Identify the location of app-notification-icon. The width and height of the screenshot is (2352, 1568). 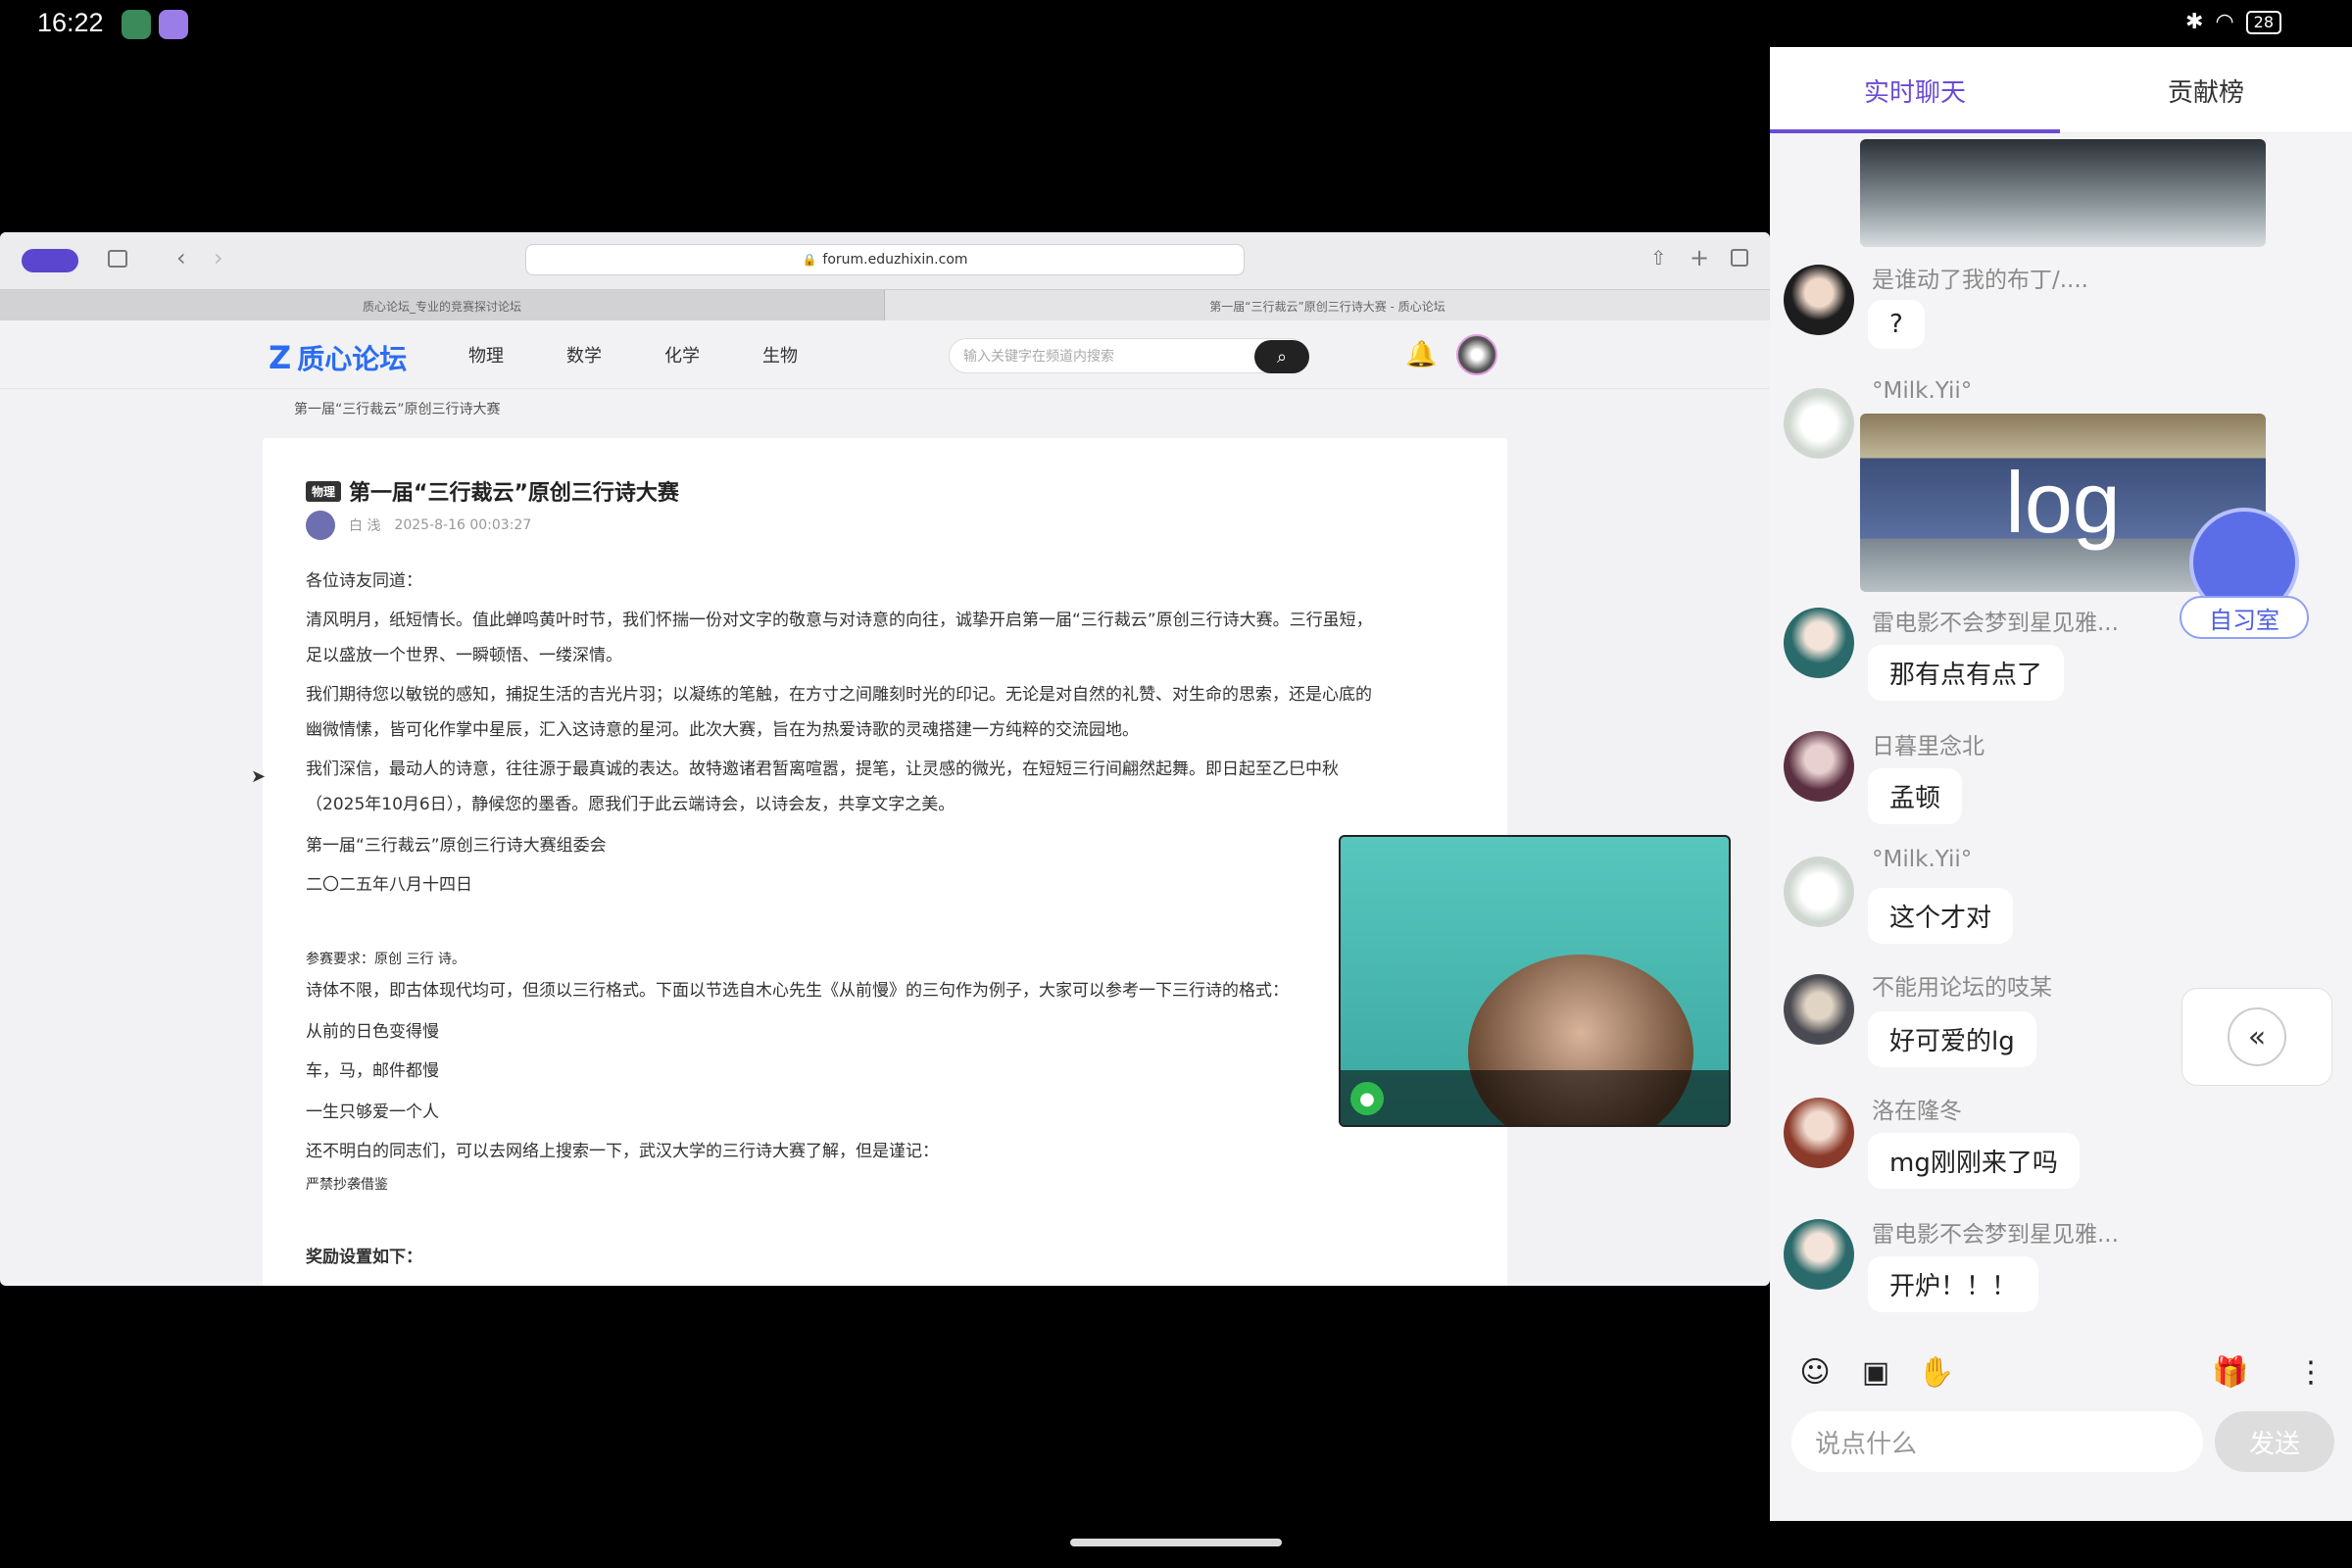
(136, 24).